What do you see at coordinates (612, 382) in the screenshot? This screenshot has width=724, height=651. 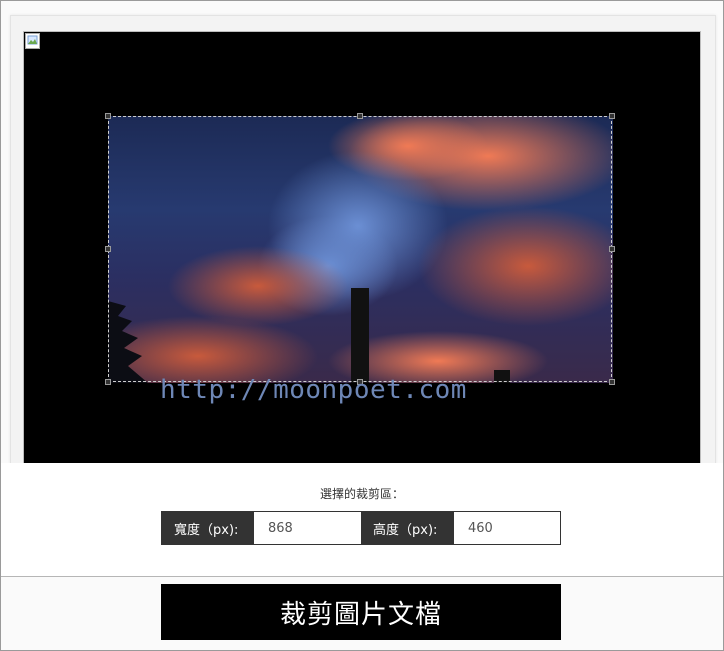 I see `crop-handle-se` at bounding box center [612, 382].